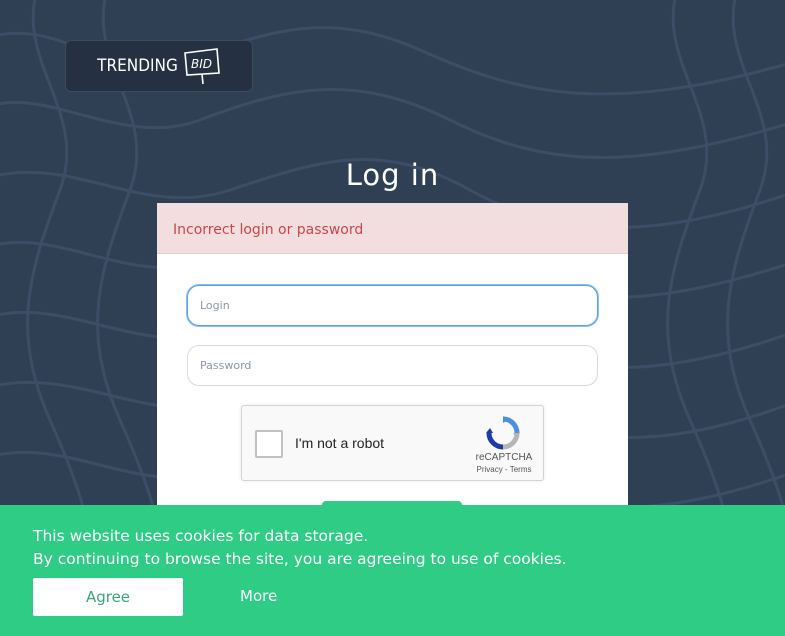  I want to click on agree-button: Agree, so click(108, 597).